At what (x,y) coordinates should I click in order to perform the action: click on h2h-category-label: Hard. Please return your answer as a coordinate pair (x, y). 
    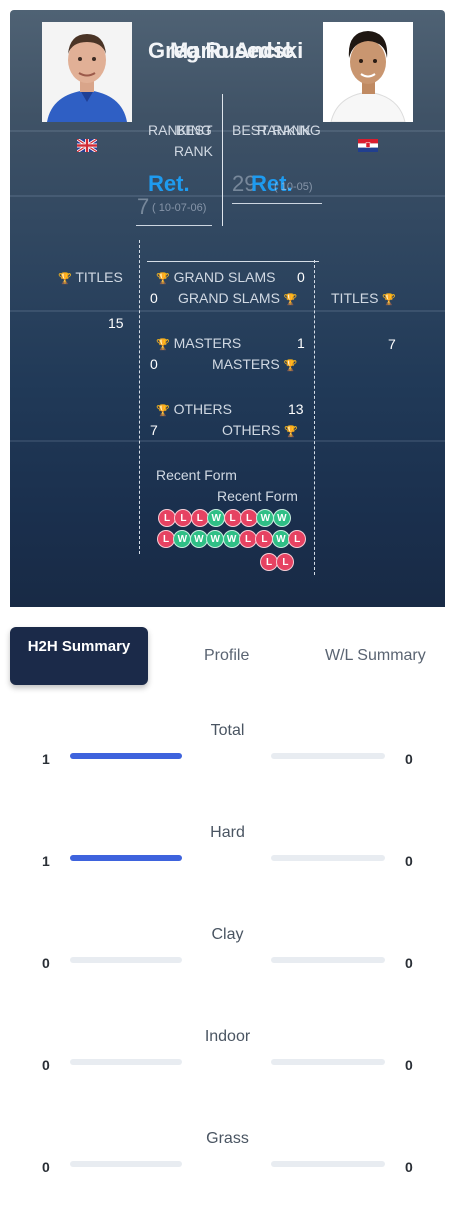
    Looking at the image, I should click on (227, 832).